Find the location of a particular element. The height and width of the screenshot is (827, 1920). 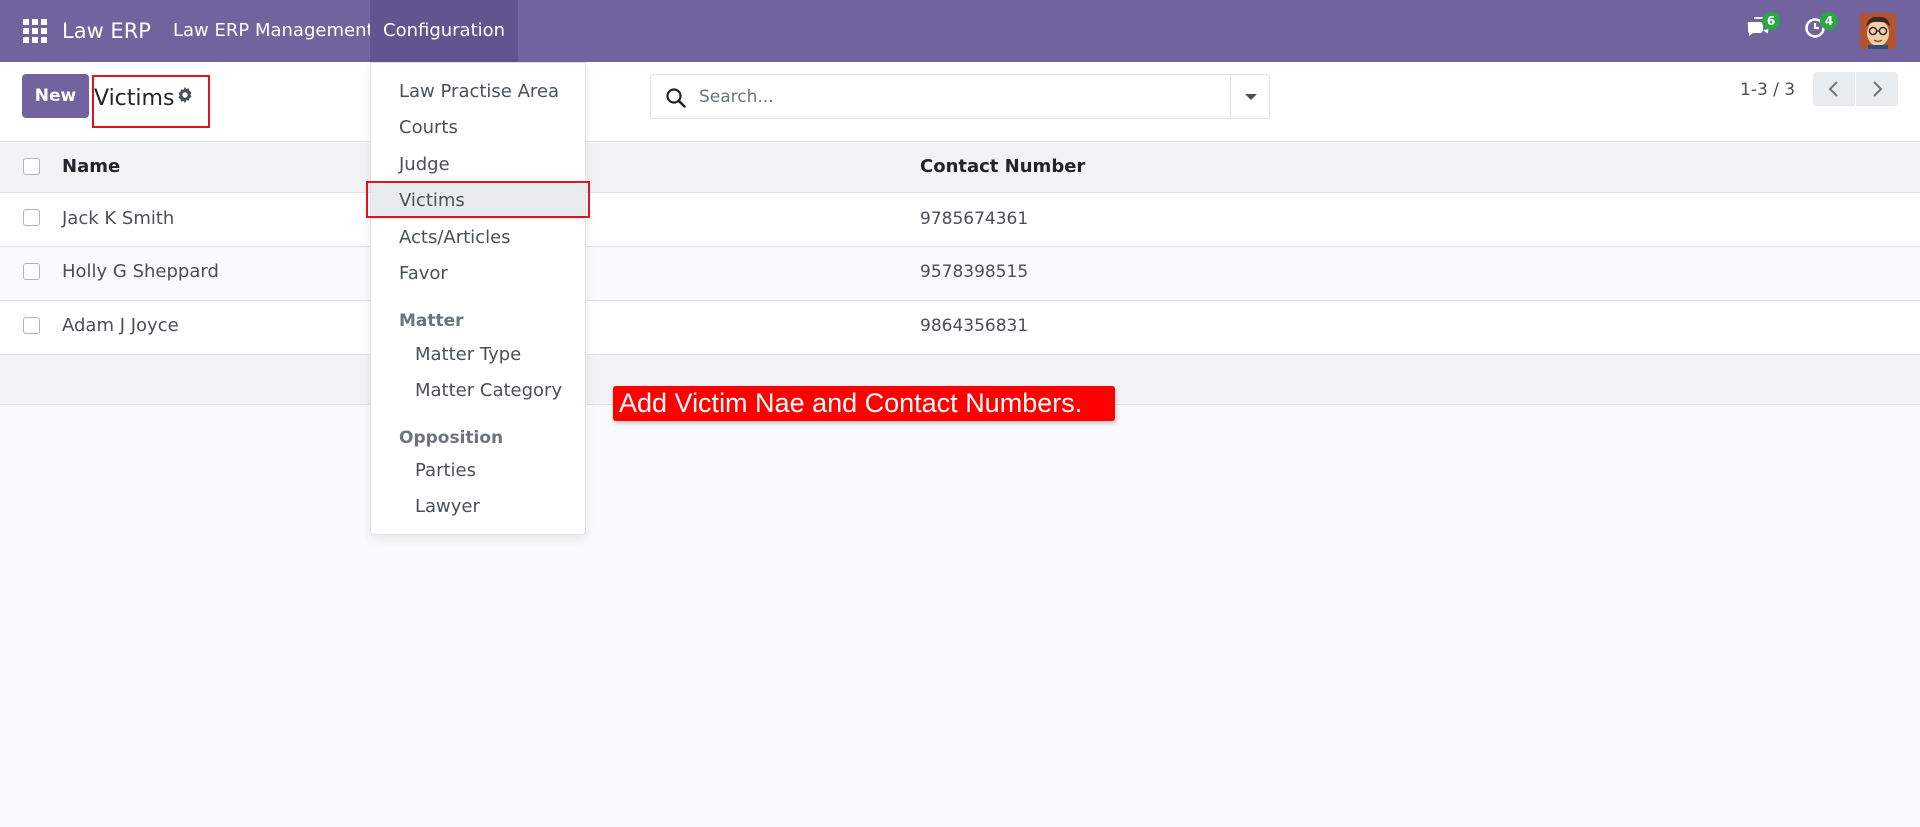

page-title: Victims is located at coordinates (134, 98).